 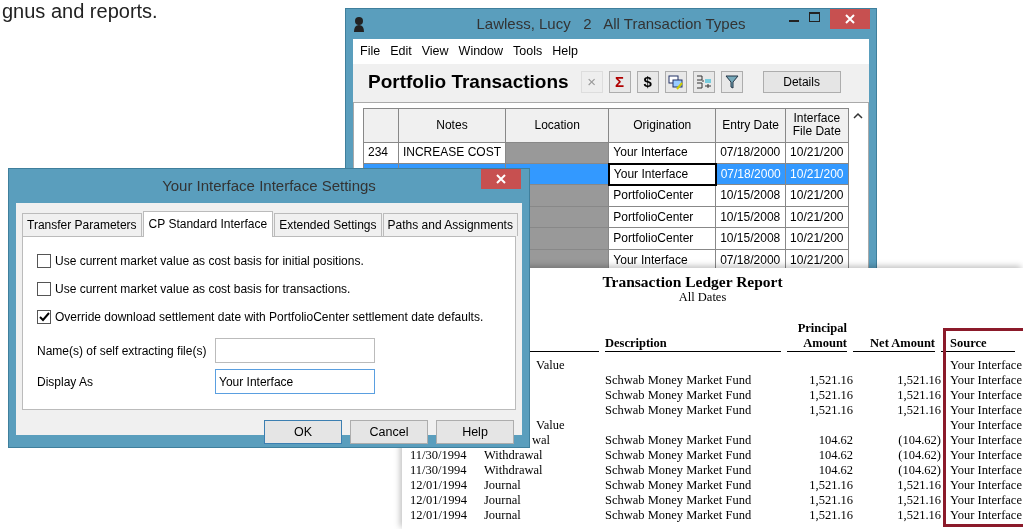 I want to click on dialog-button: Cancel, so click(x=389, y=432).